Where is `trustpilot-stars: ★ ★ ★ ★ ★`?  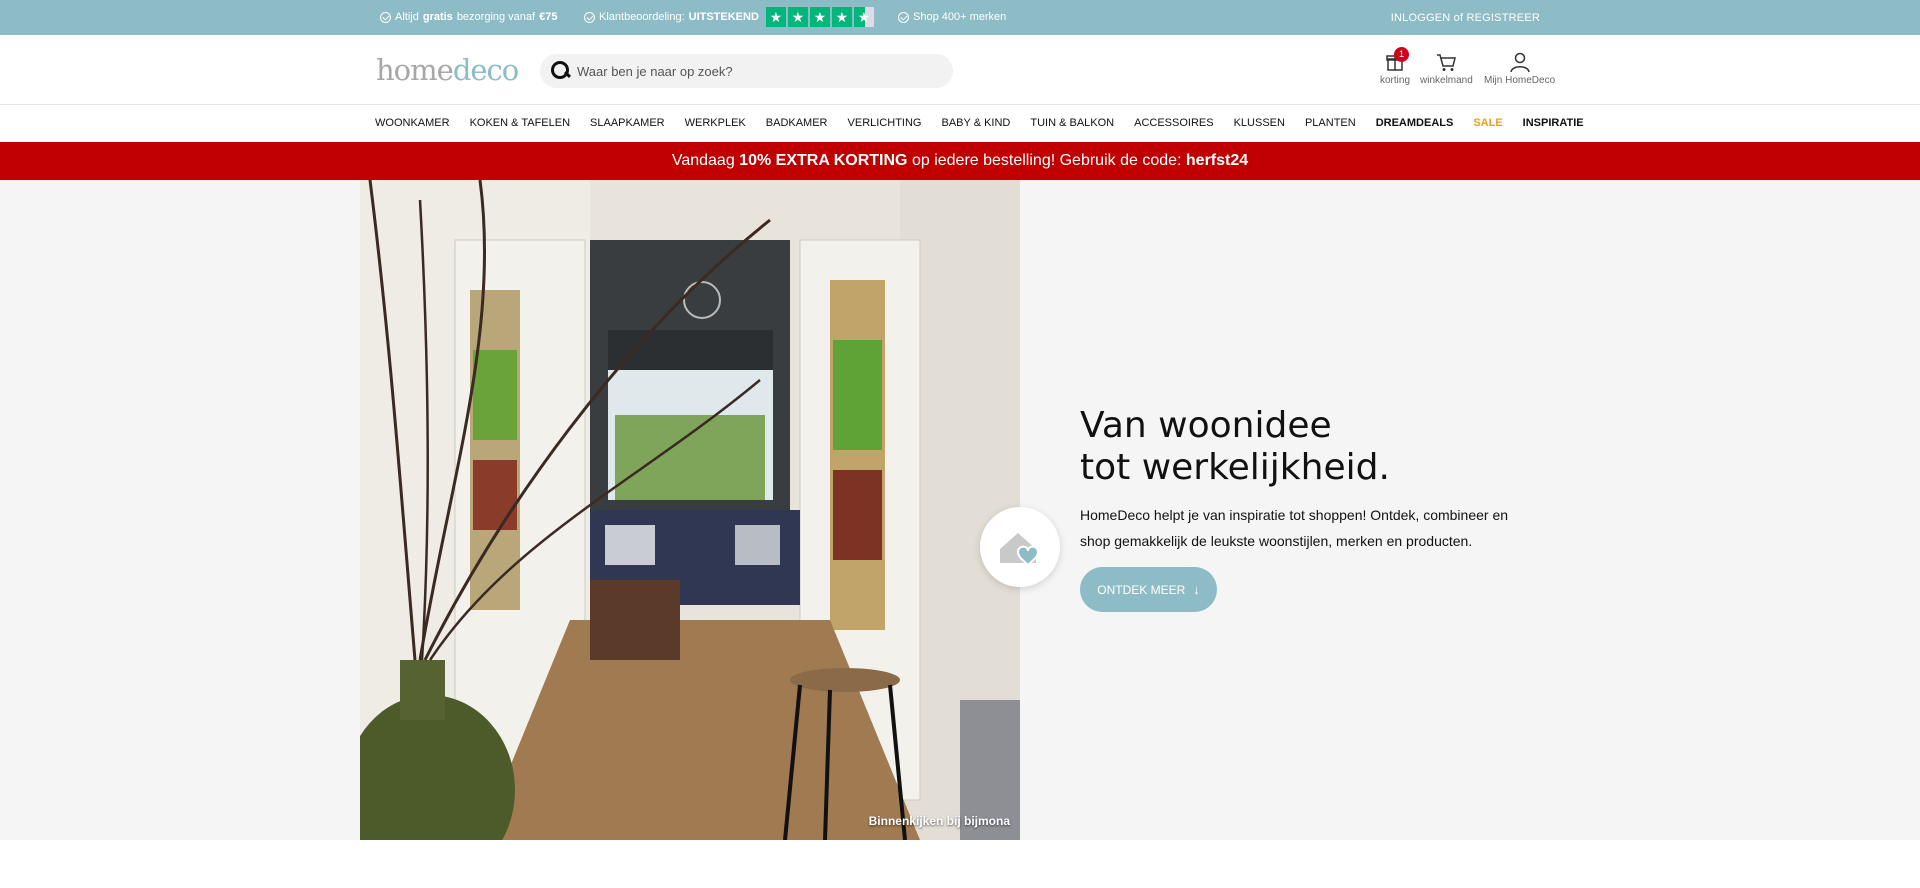
trustpilot-stars: ★ ★ ★ ★ ★ is located at coordinates (819, 17).